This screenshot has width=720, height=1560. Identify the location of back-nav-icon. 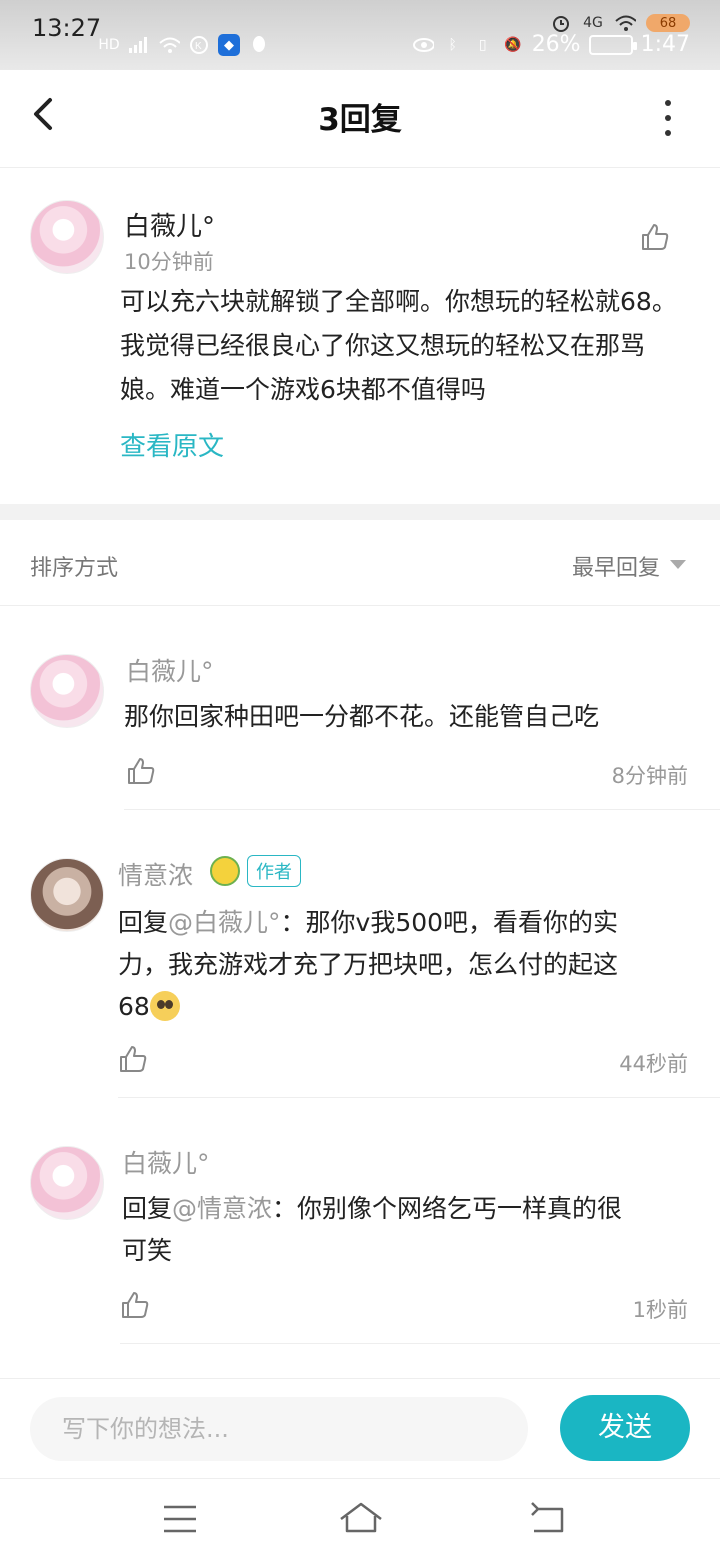
(548, 1519).